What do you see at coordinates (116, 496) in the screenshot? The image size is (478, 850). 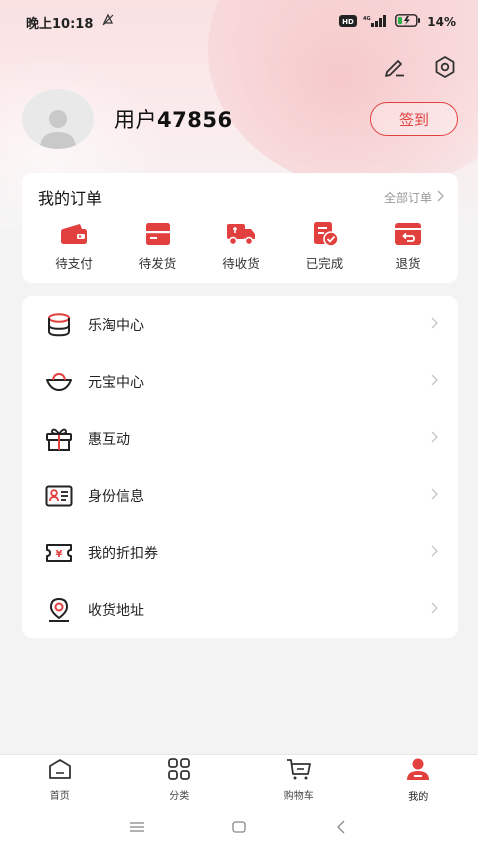 I see `menu-label: 身份信息` at bounding box center [116, 496].